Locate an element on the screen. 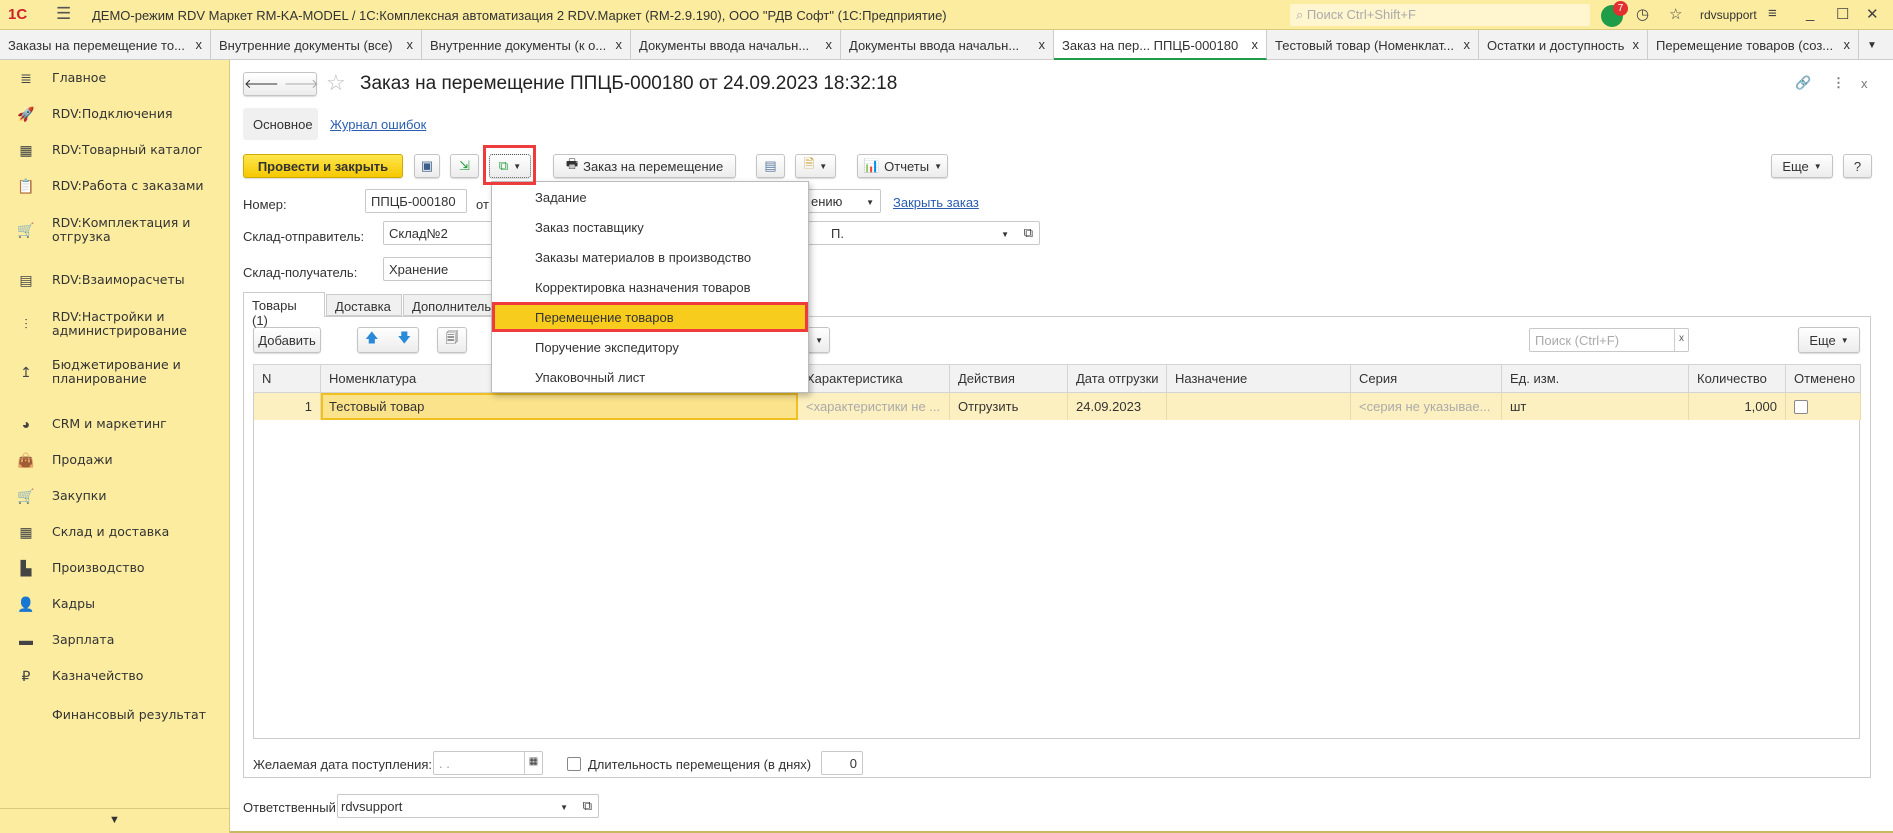 Image resolution: width=1893 pixels, height=833 pixels. more-vertical-icon: ⋮ is located at coordinates (1838, 83).